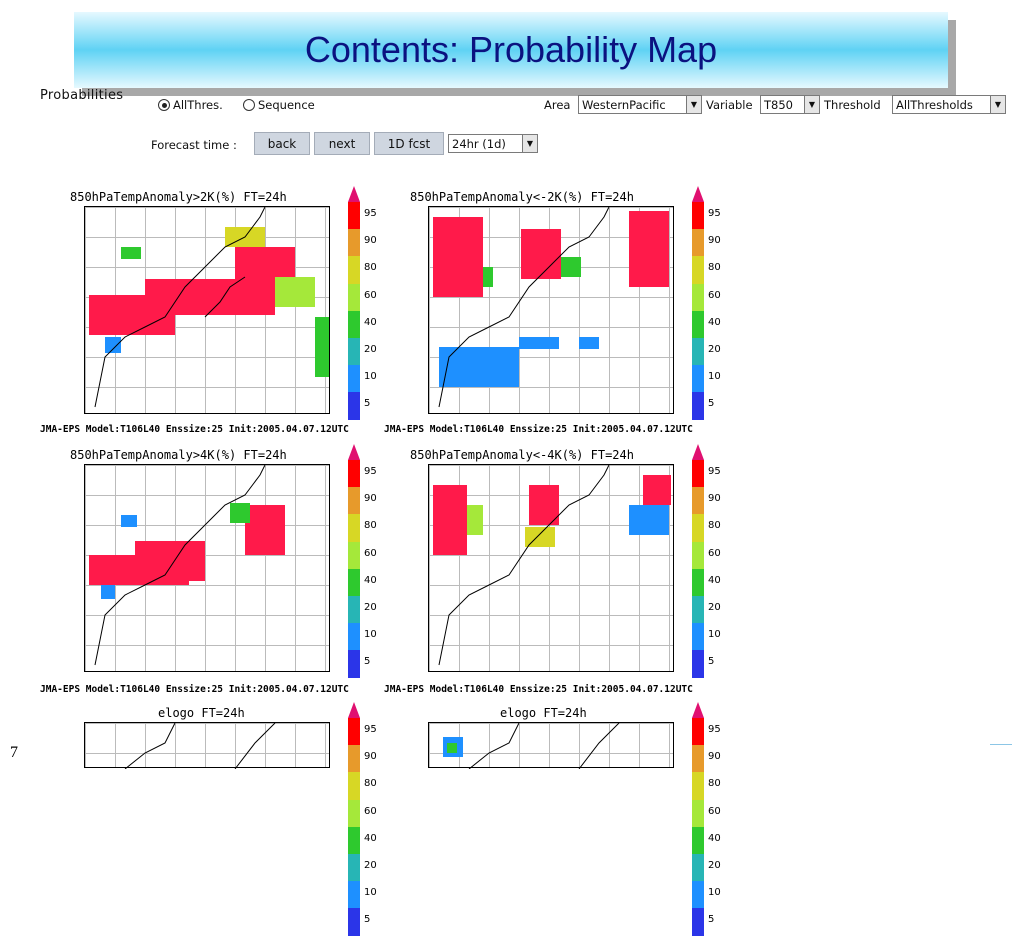  I want to click on area-value: WesternPacific, so click(624, 104).